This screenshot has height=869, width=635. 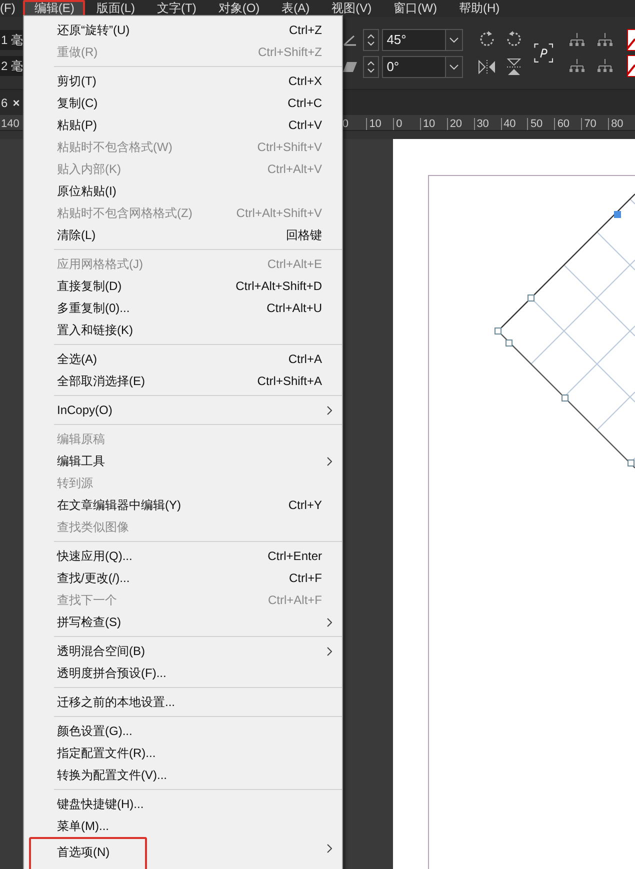 What do you see at coordinates (183, 359) in the screenshot?
I see `menu-item: 全选(A) Ctrl+A` at bounding box center [183, 359].